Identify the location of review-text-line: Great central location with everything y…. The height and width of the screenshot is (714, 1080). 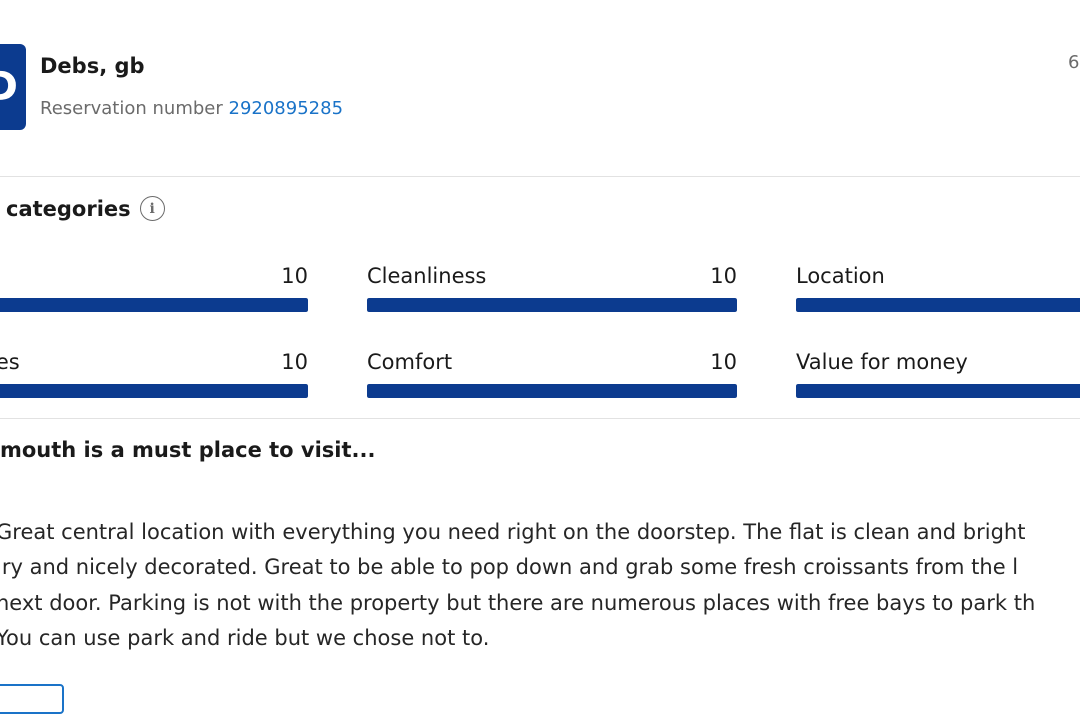
(513, 532).